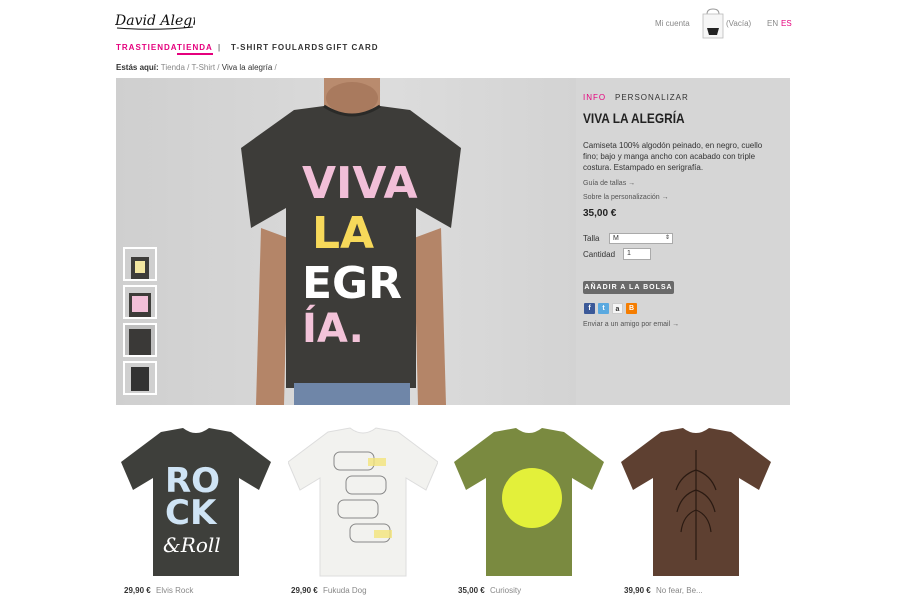  What do you see at coordinates (173, 67) in the screenshot?
I see `breadcrumb-tienda: Tienda` at bounding box center [173, 67].